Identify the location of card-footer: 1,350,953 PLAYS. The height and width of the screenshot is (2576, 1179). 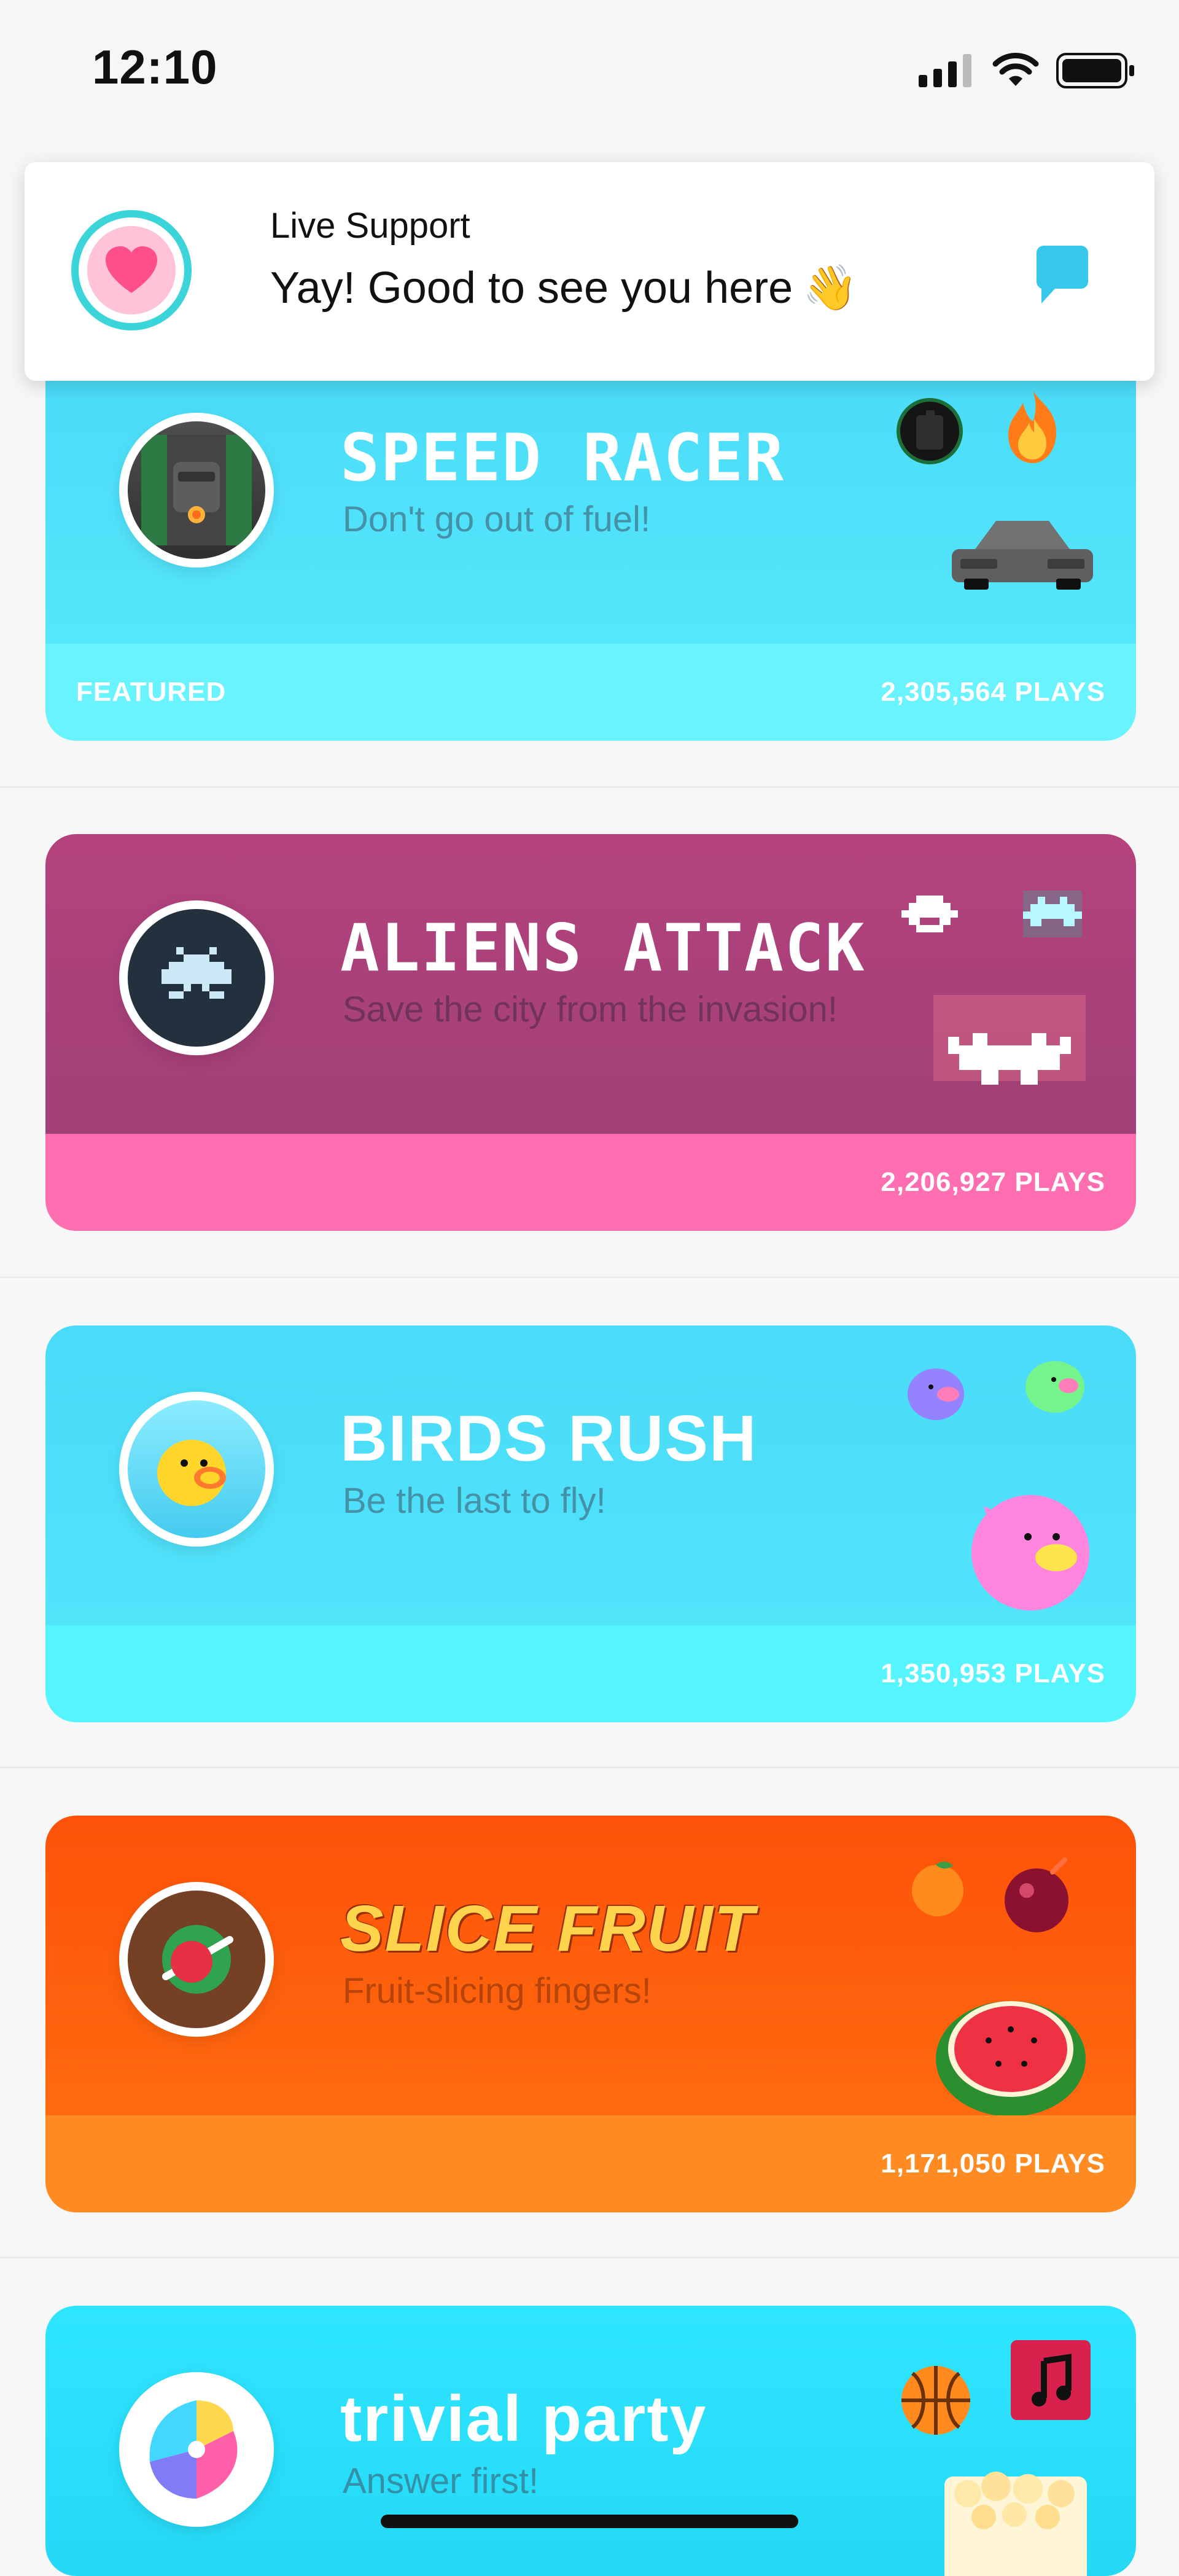
(590, 1673).